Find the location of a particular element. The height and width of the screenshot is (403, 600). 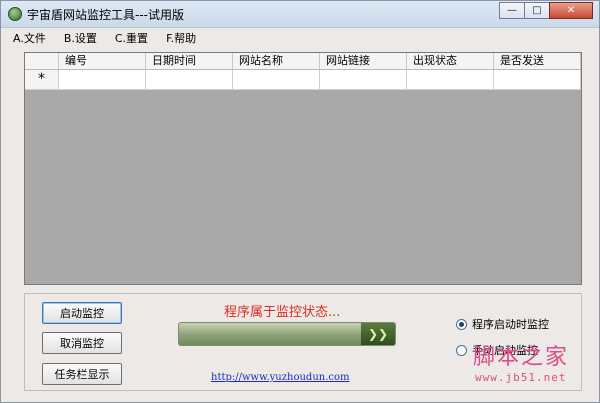

menu-help: F.帮助 is located at coordinates (181, 38).